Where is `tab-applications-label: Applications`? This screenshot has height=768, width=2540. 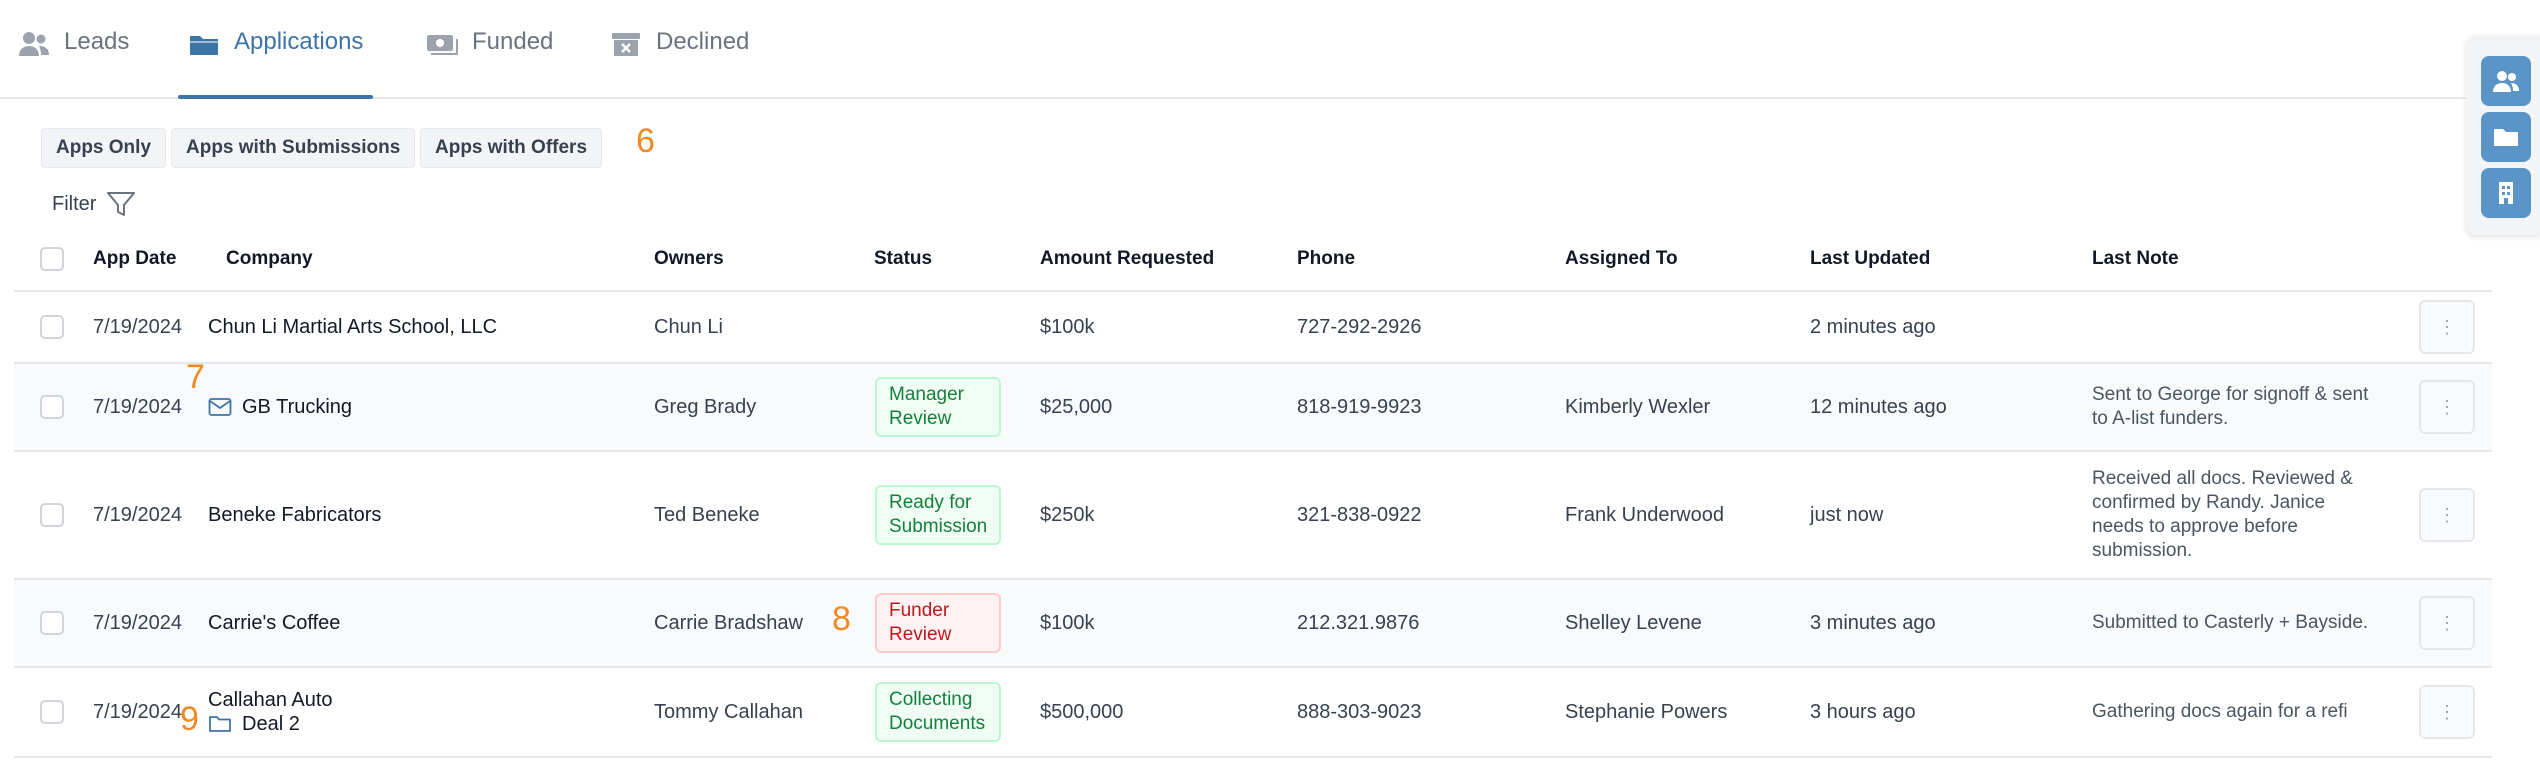
tab-applications-label: Applications is located at coordinates (299, 41).